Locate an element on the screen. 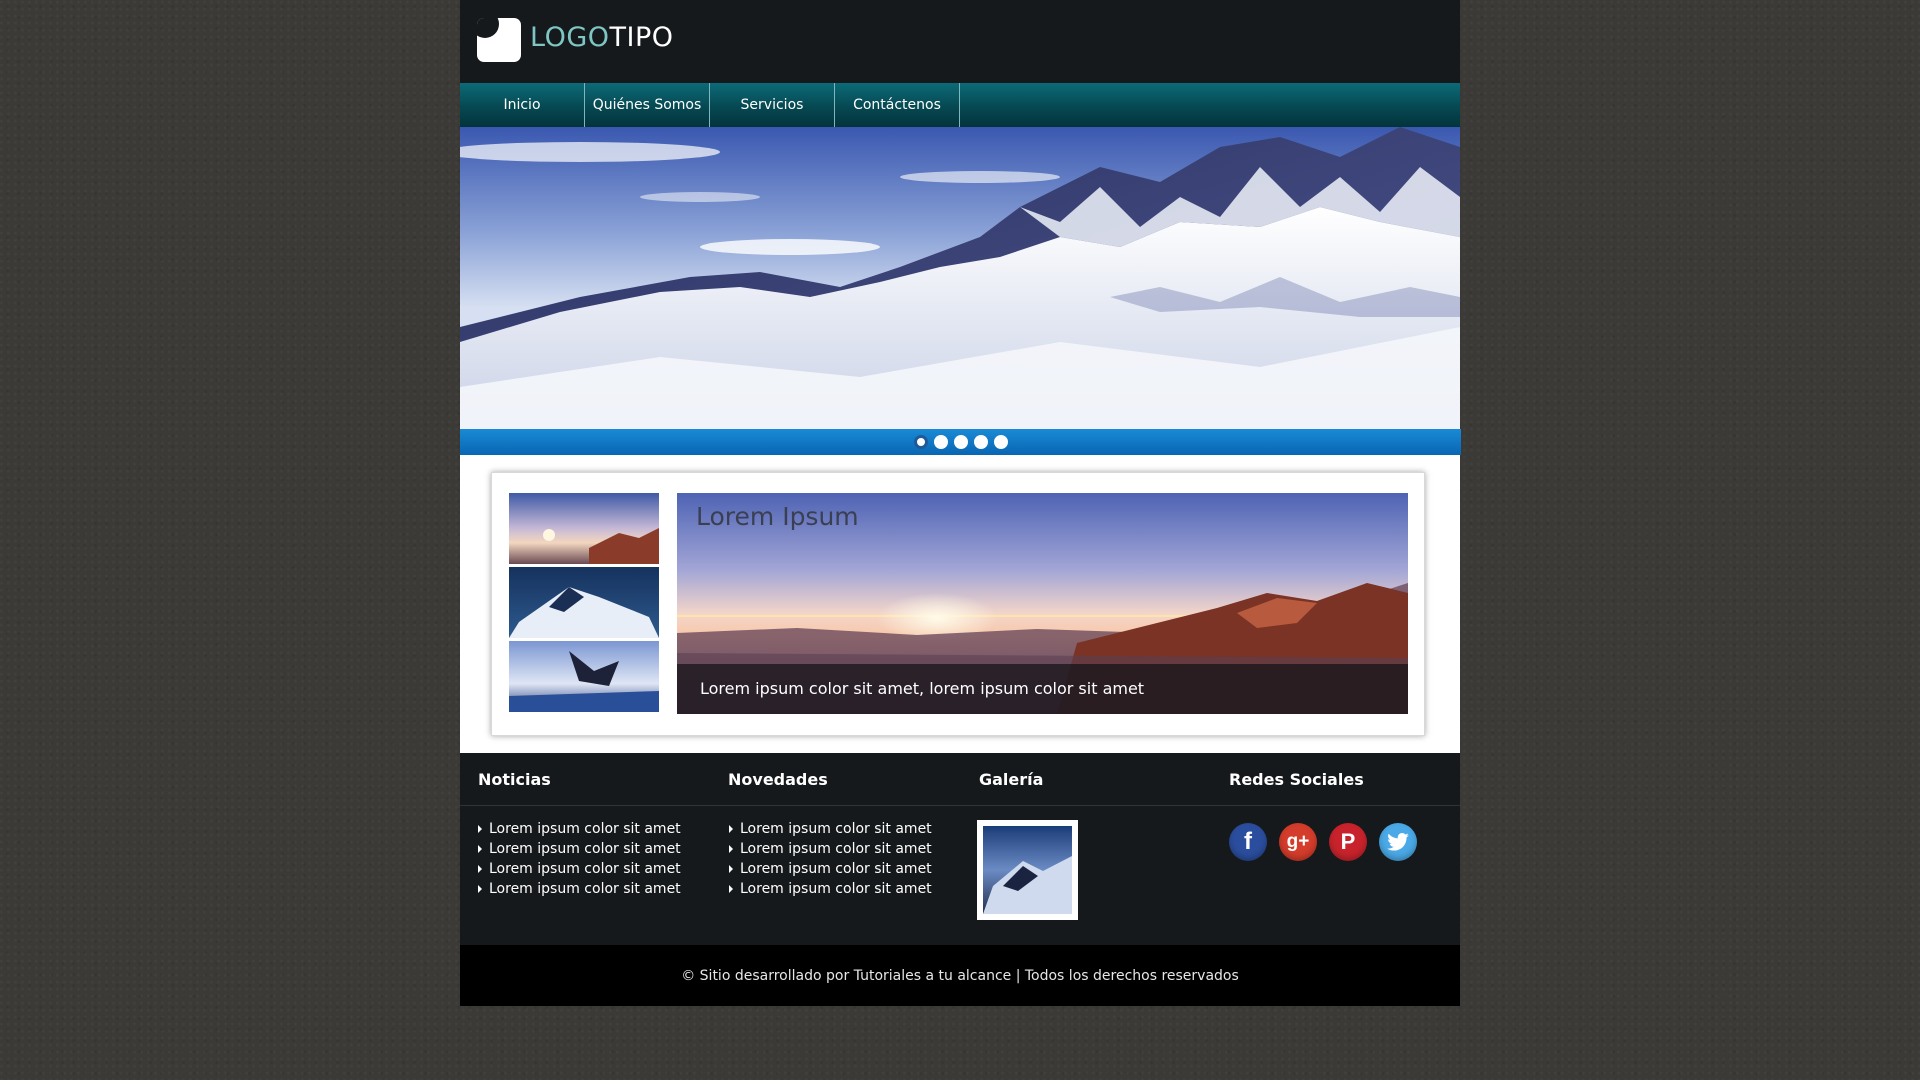 The height and width of the screenshot is (1080, 1920). nav-quienes-somos: Quiénes Somos is located at coordinates (647, 105).